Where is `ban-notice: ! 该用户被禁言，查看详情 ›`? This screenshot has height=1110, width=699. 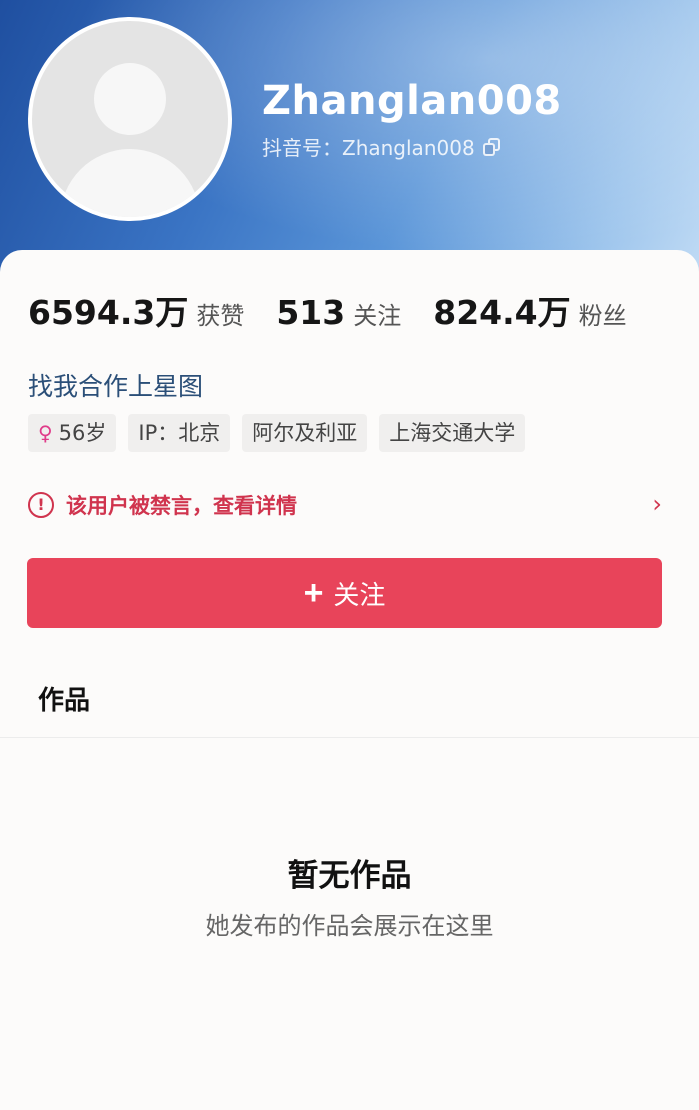
ban-notice: ! 该用户被禁言，查看详情 › is located at coordinates (348, 505).